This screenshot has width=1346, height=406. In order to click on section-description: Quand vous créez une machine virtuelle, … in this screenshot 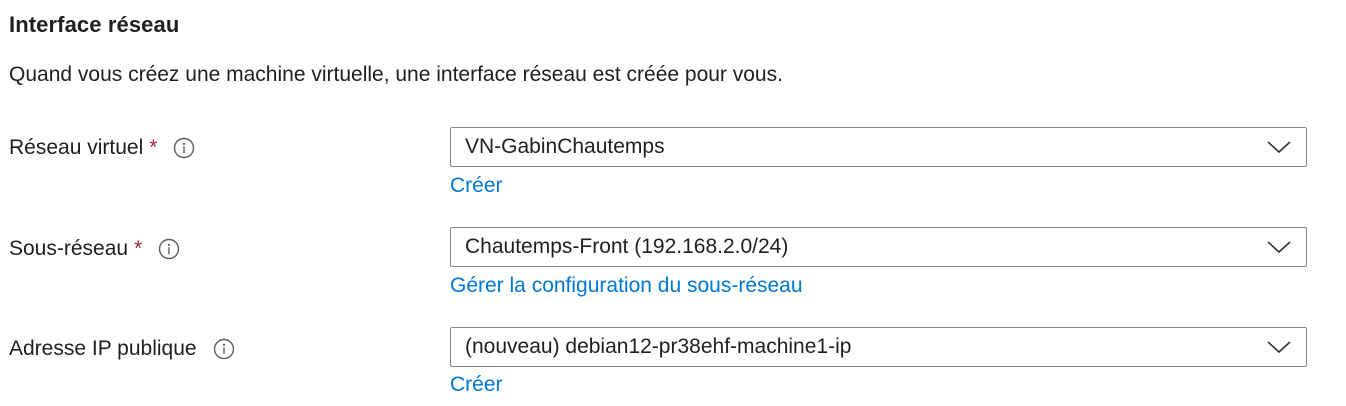, I will do `click(396, 74)`.